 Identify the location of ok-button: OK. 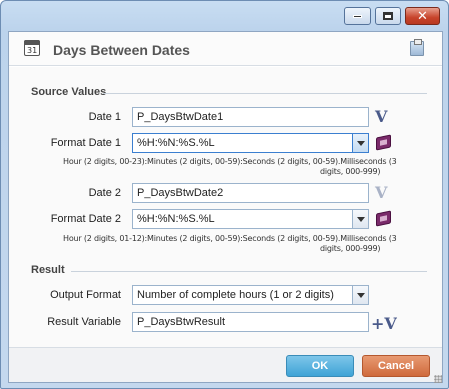
(320, 366).